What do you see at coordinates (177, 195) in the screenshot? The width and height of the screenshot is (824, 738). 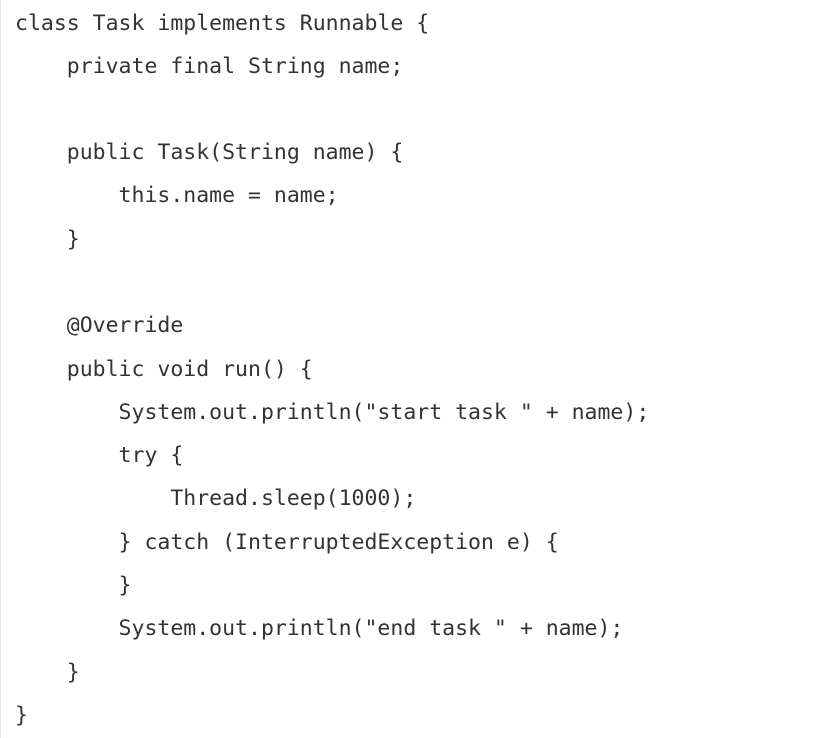 I see `code-line: this.name = name;` at bounding box center [177, 195].